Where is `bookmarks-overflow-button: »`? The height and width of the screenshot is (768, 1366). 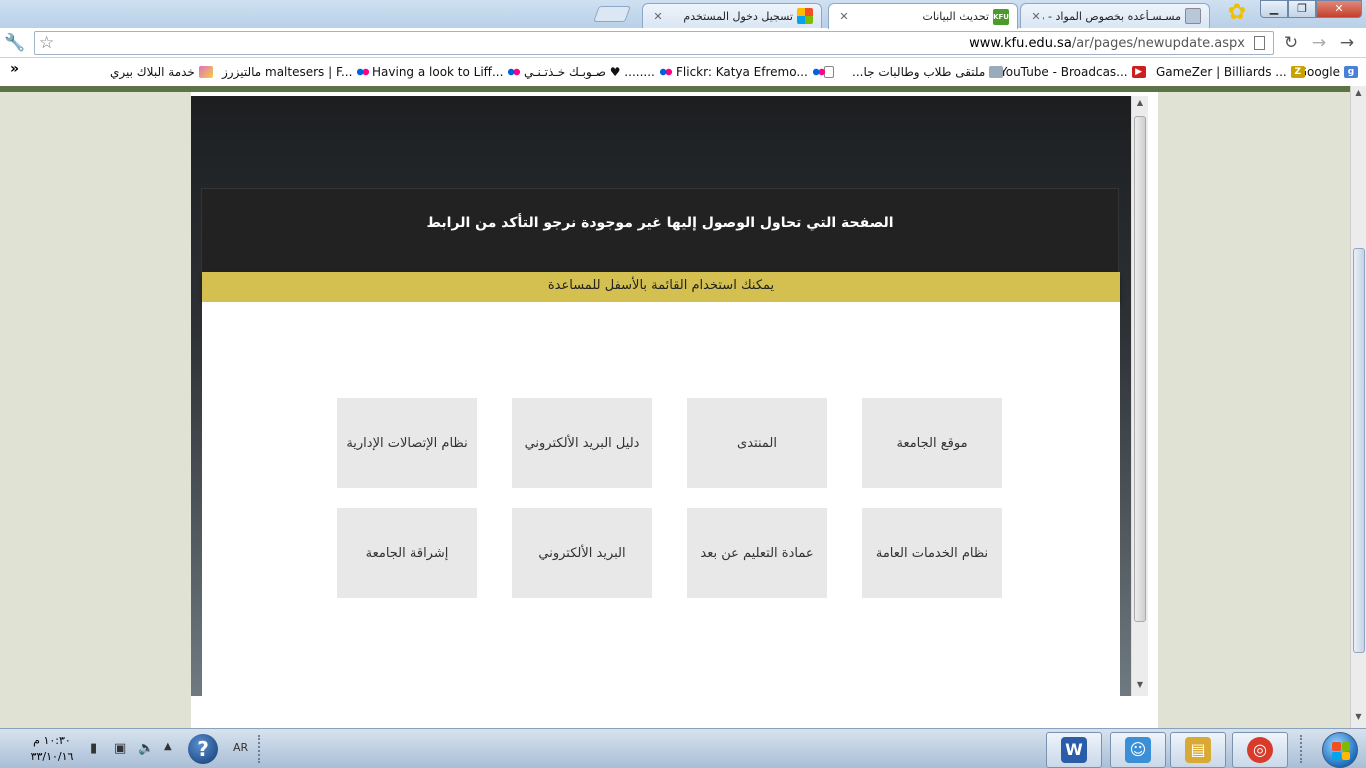 bookmarks-overflow-button: » is located at coordinates (14, 69).